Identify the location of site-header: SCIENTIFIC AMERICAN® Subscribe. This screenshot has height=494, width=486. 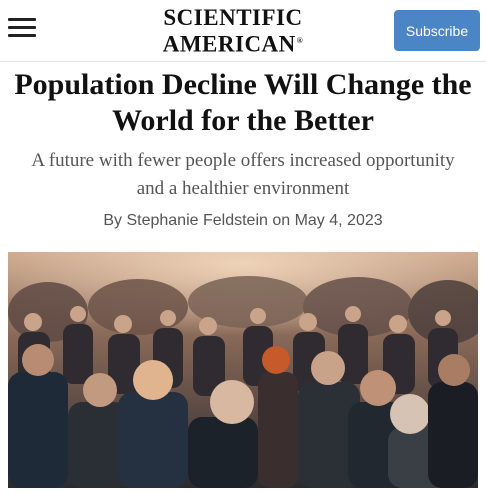
(243, 31).